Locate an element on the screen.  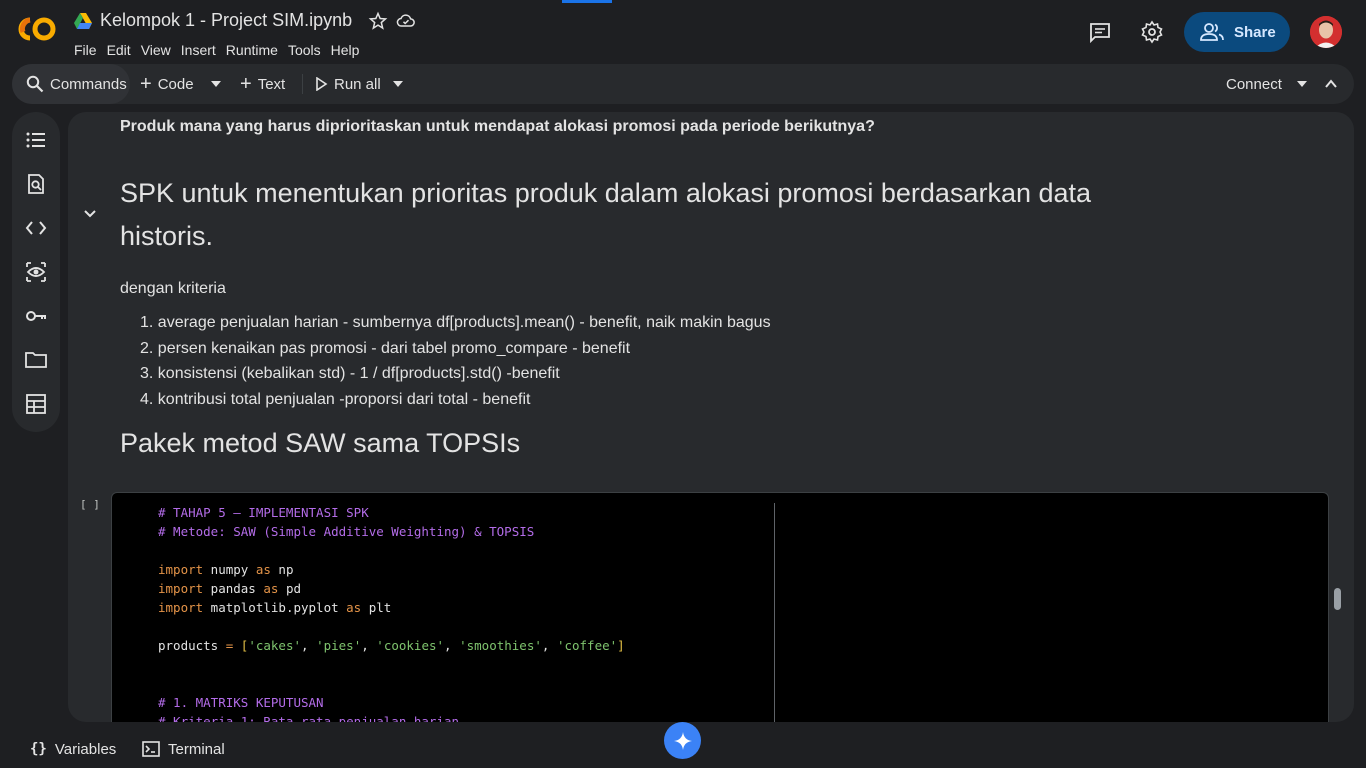
menu-edit: Edit is located at coordinates (122, 50).